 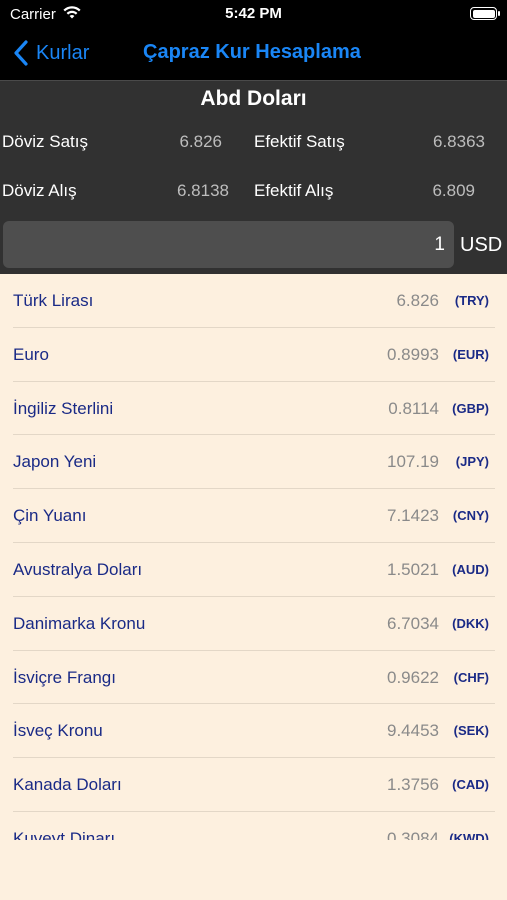 I want to click on currency-value: 6.826, so click(x=417, y=300).